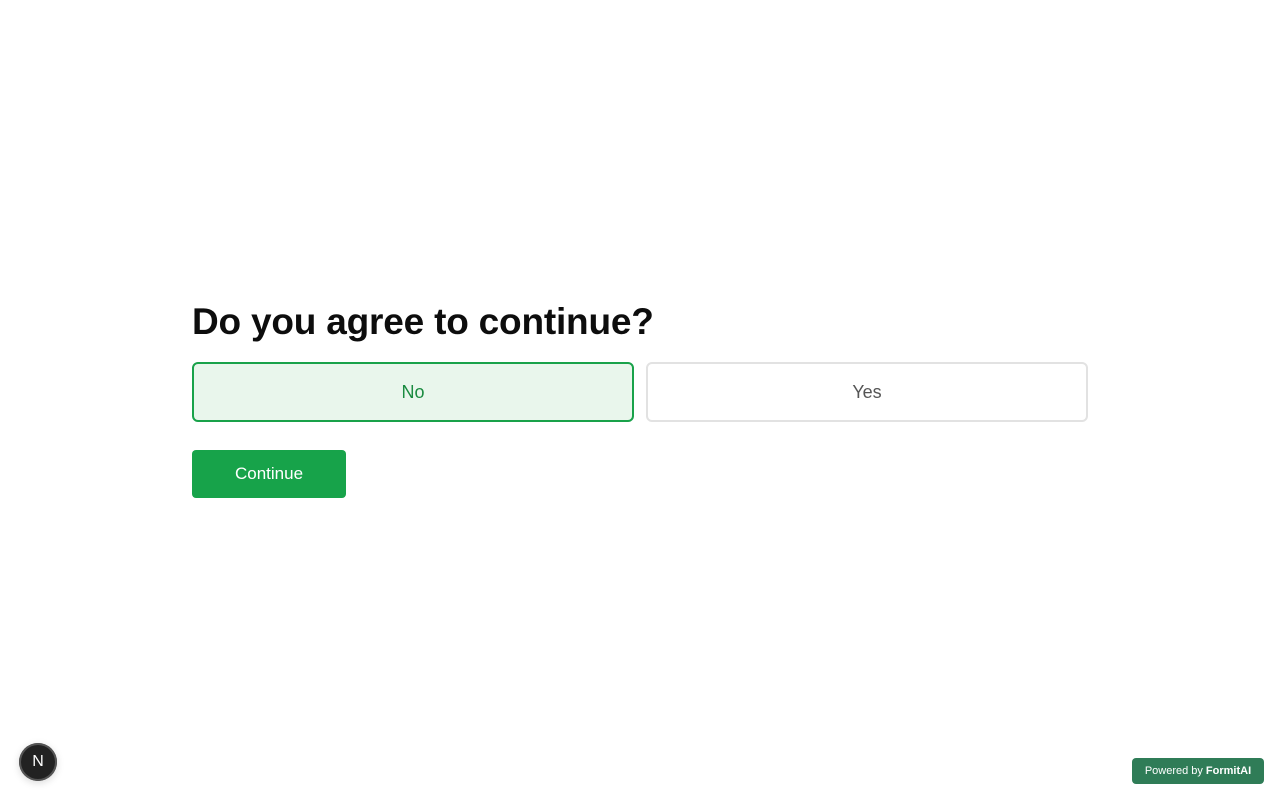 The width and height of the screenshot is (1280, 800). Describe the element at coordinates (867, 392) in the screenshot. I see `option-yes: Yes` at that location.